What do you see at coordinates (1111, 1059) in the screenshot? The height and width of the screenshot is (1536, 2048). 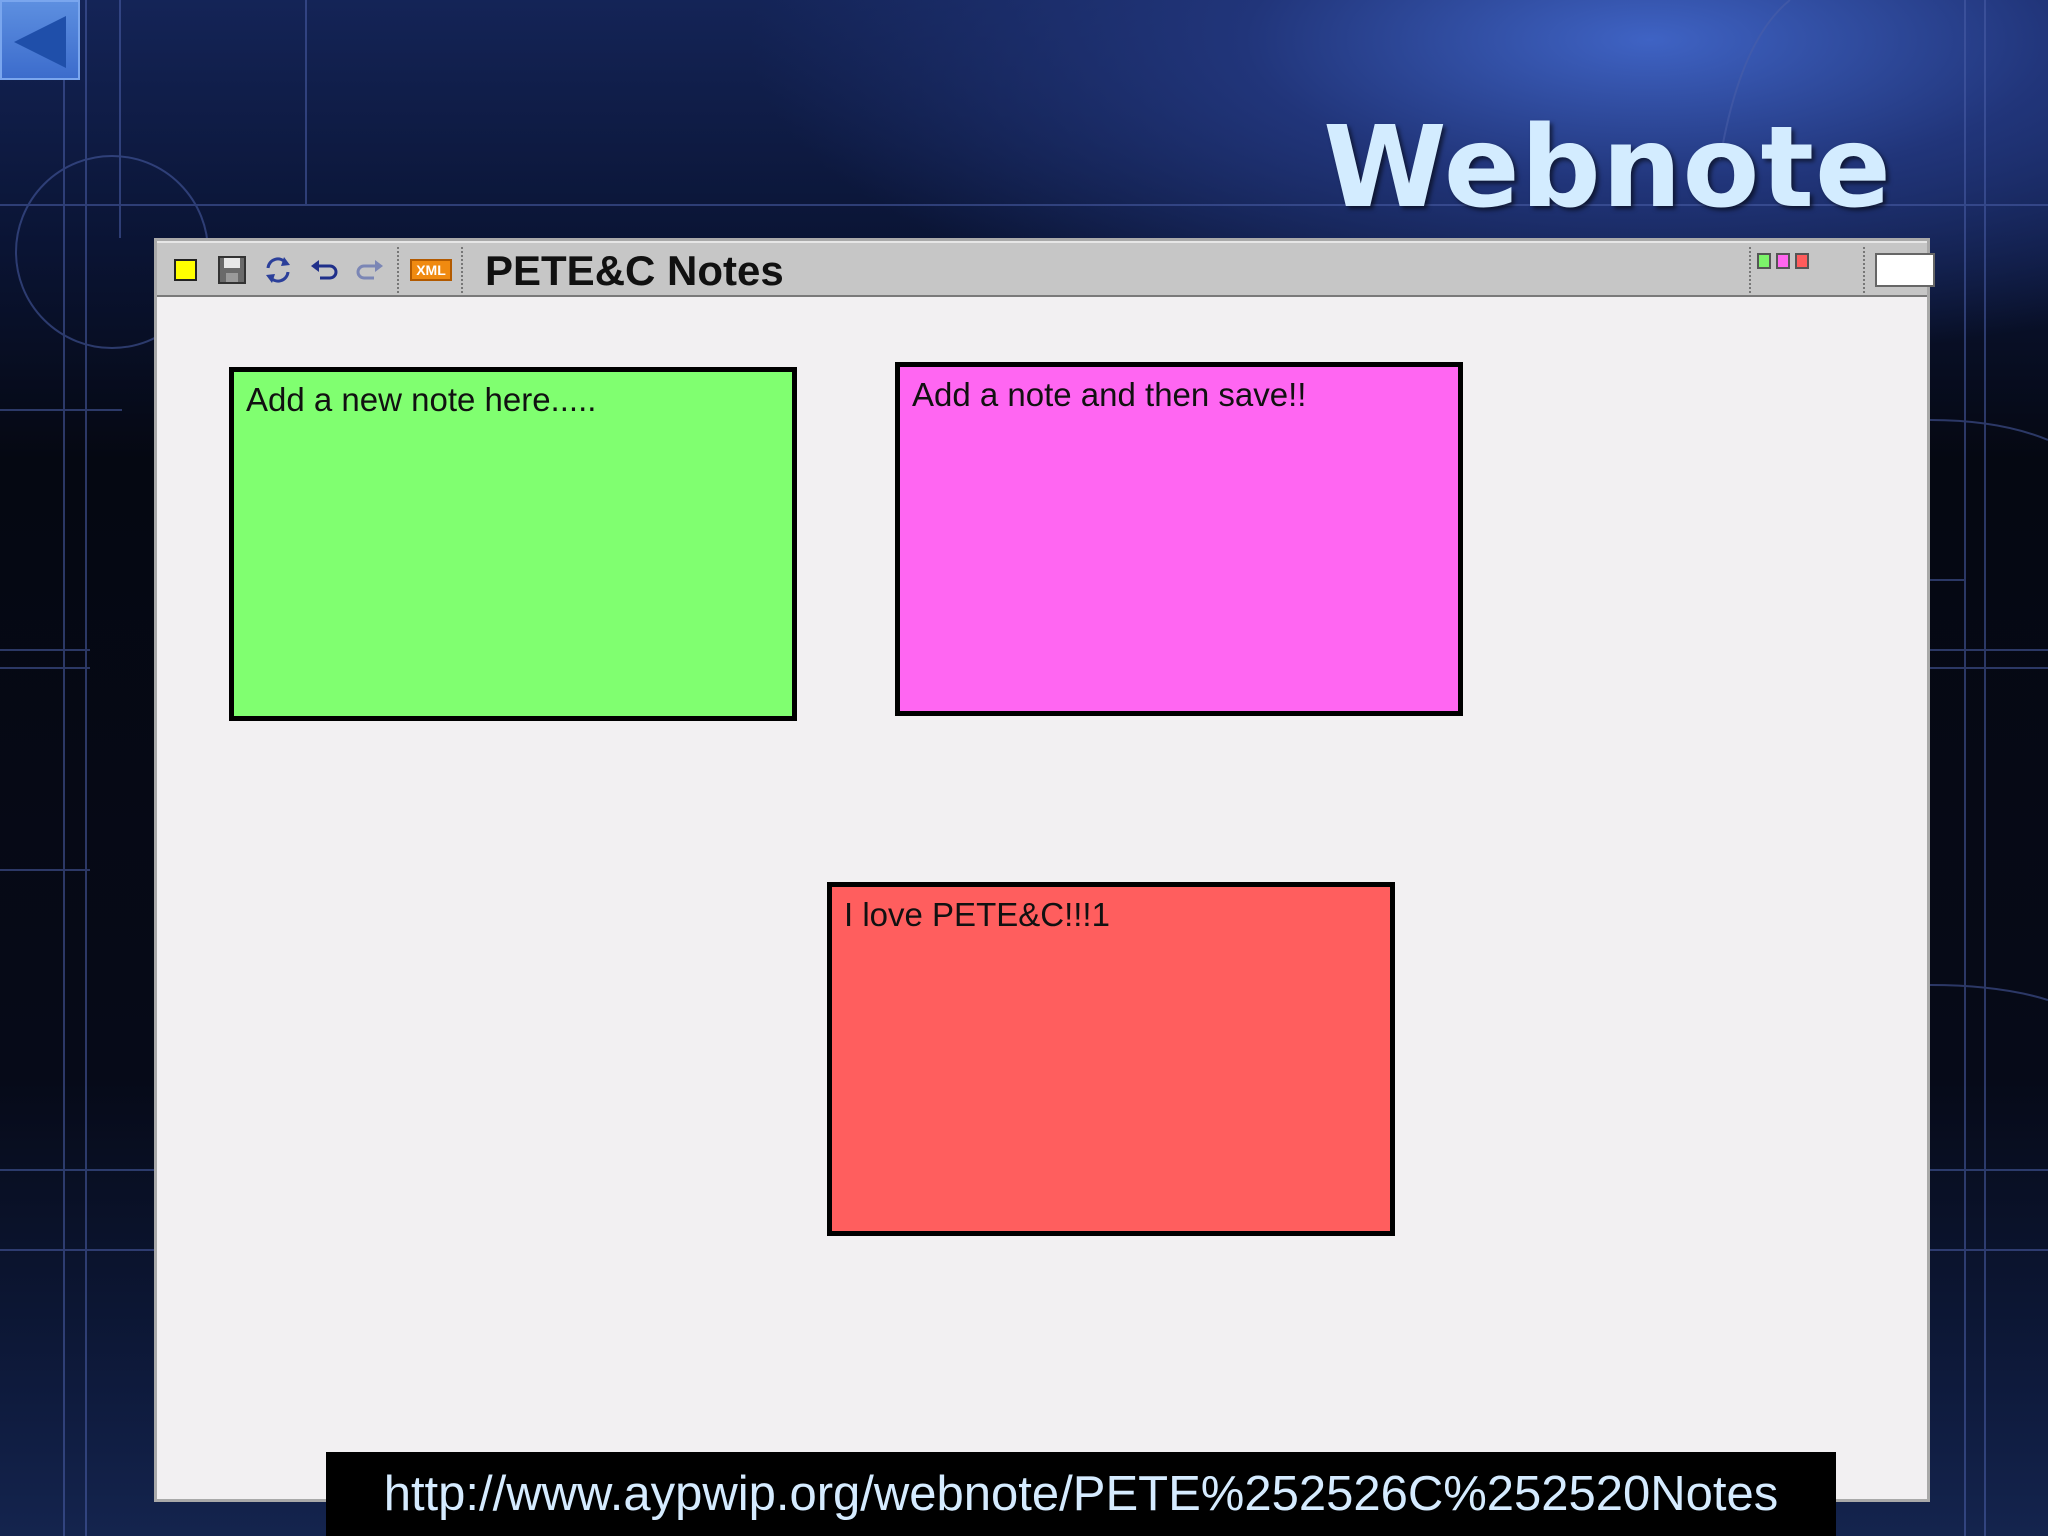 I see `note-red: I love PETE&C!!!1` at bounding box center [1111, 1059].